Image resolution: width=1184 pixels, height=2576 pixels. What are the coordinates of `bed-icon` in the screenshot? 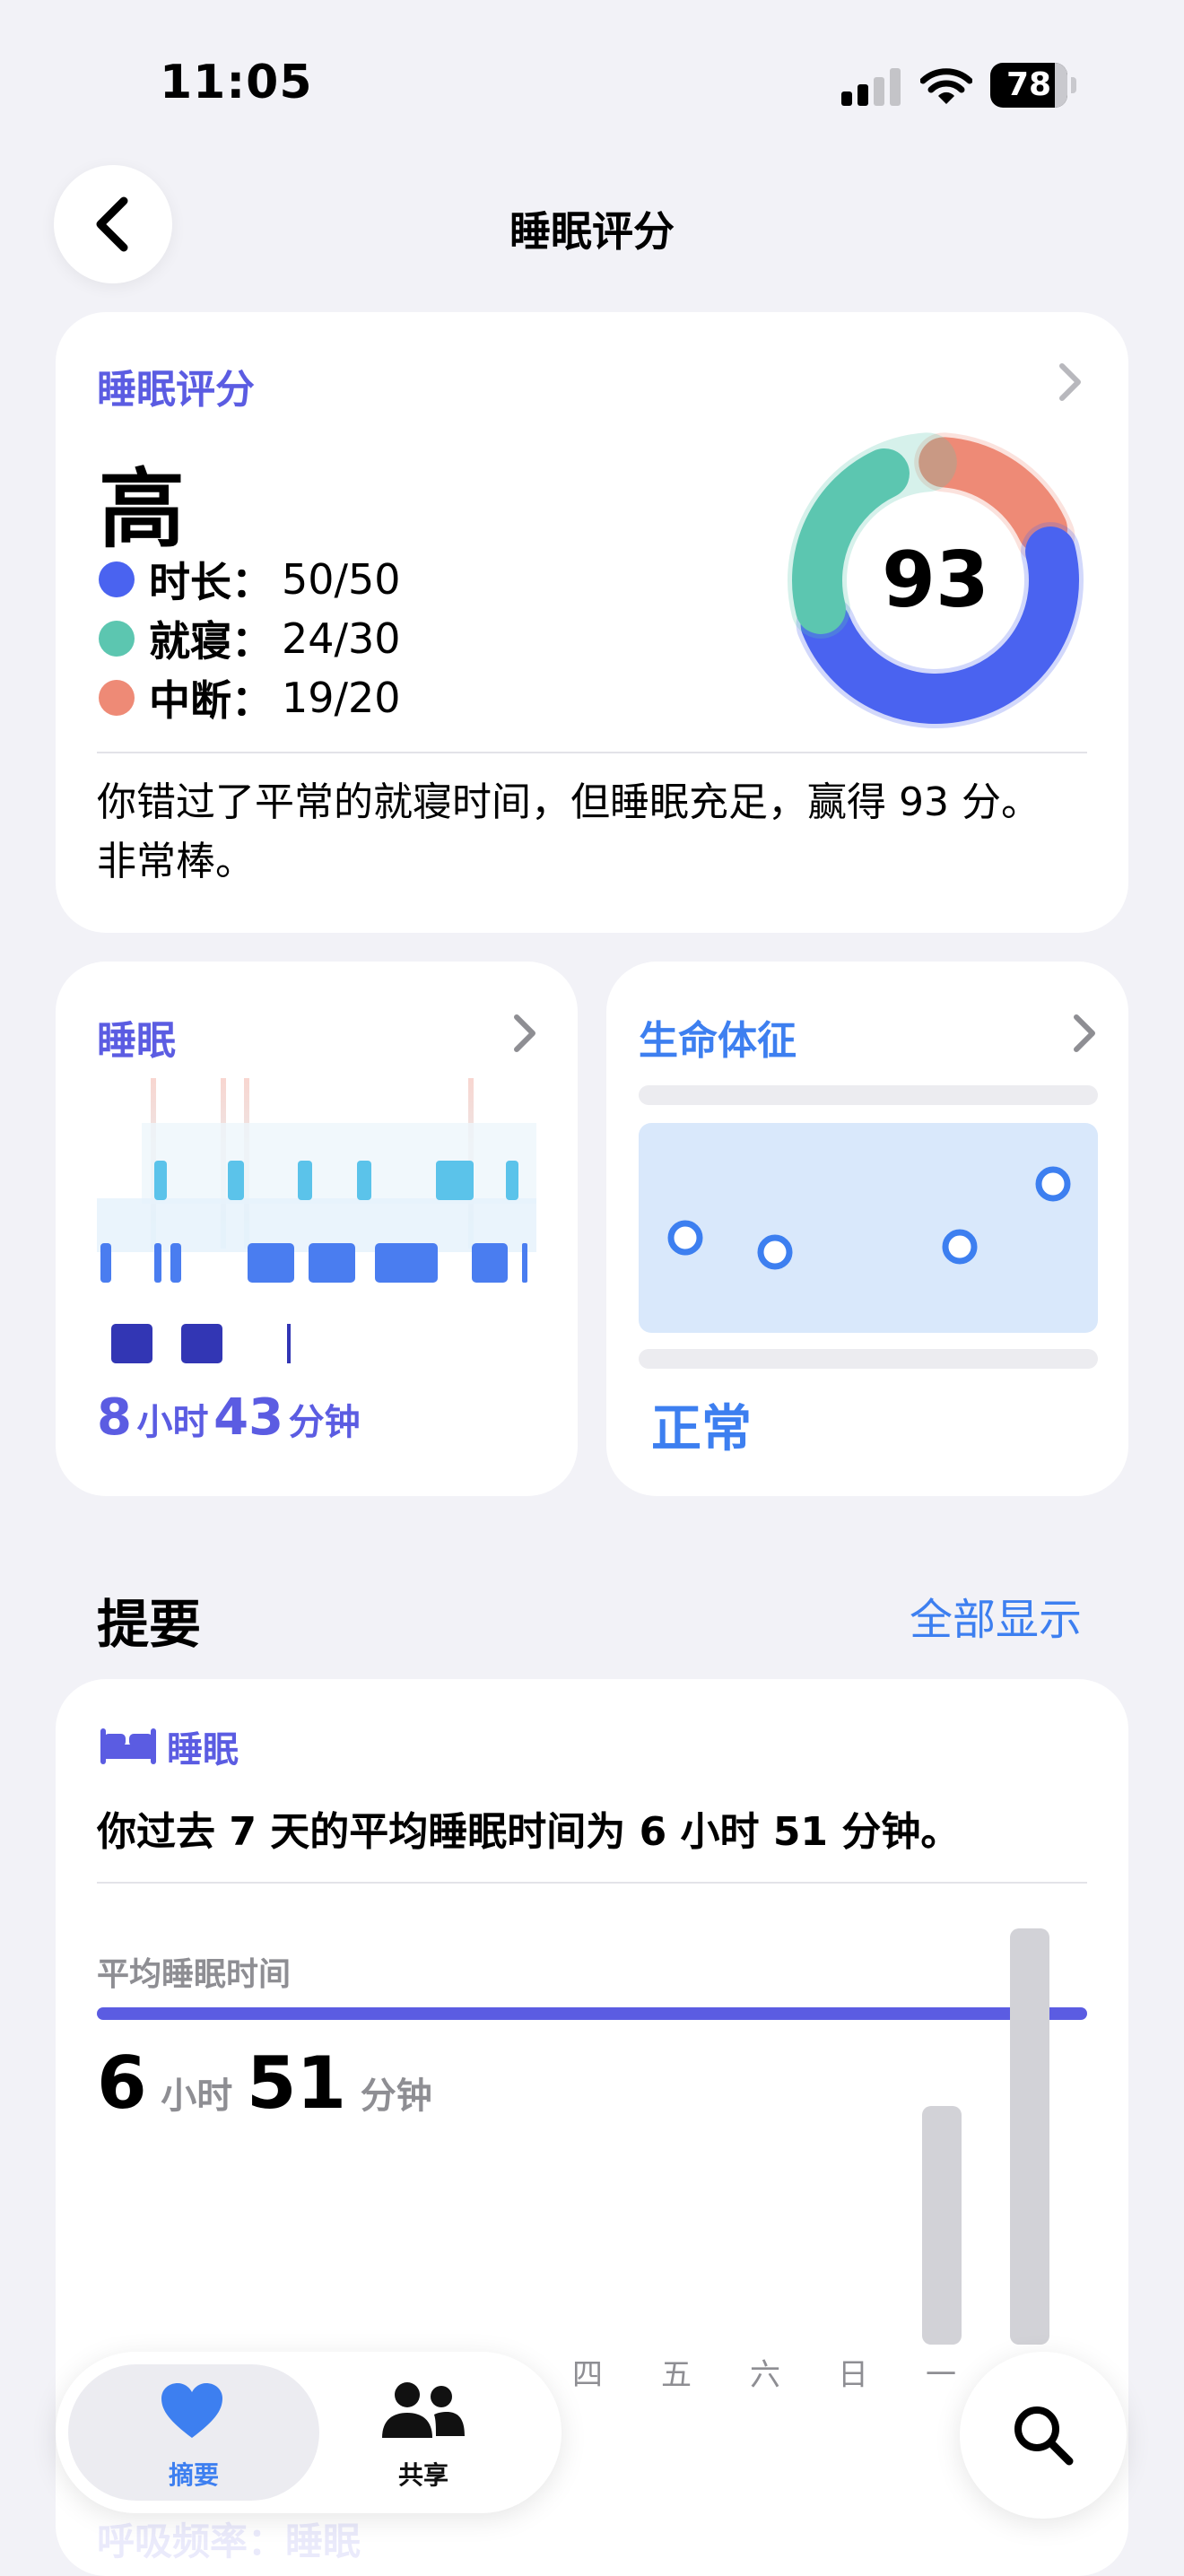 It's located at (128, 1746).